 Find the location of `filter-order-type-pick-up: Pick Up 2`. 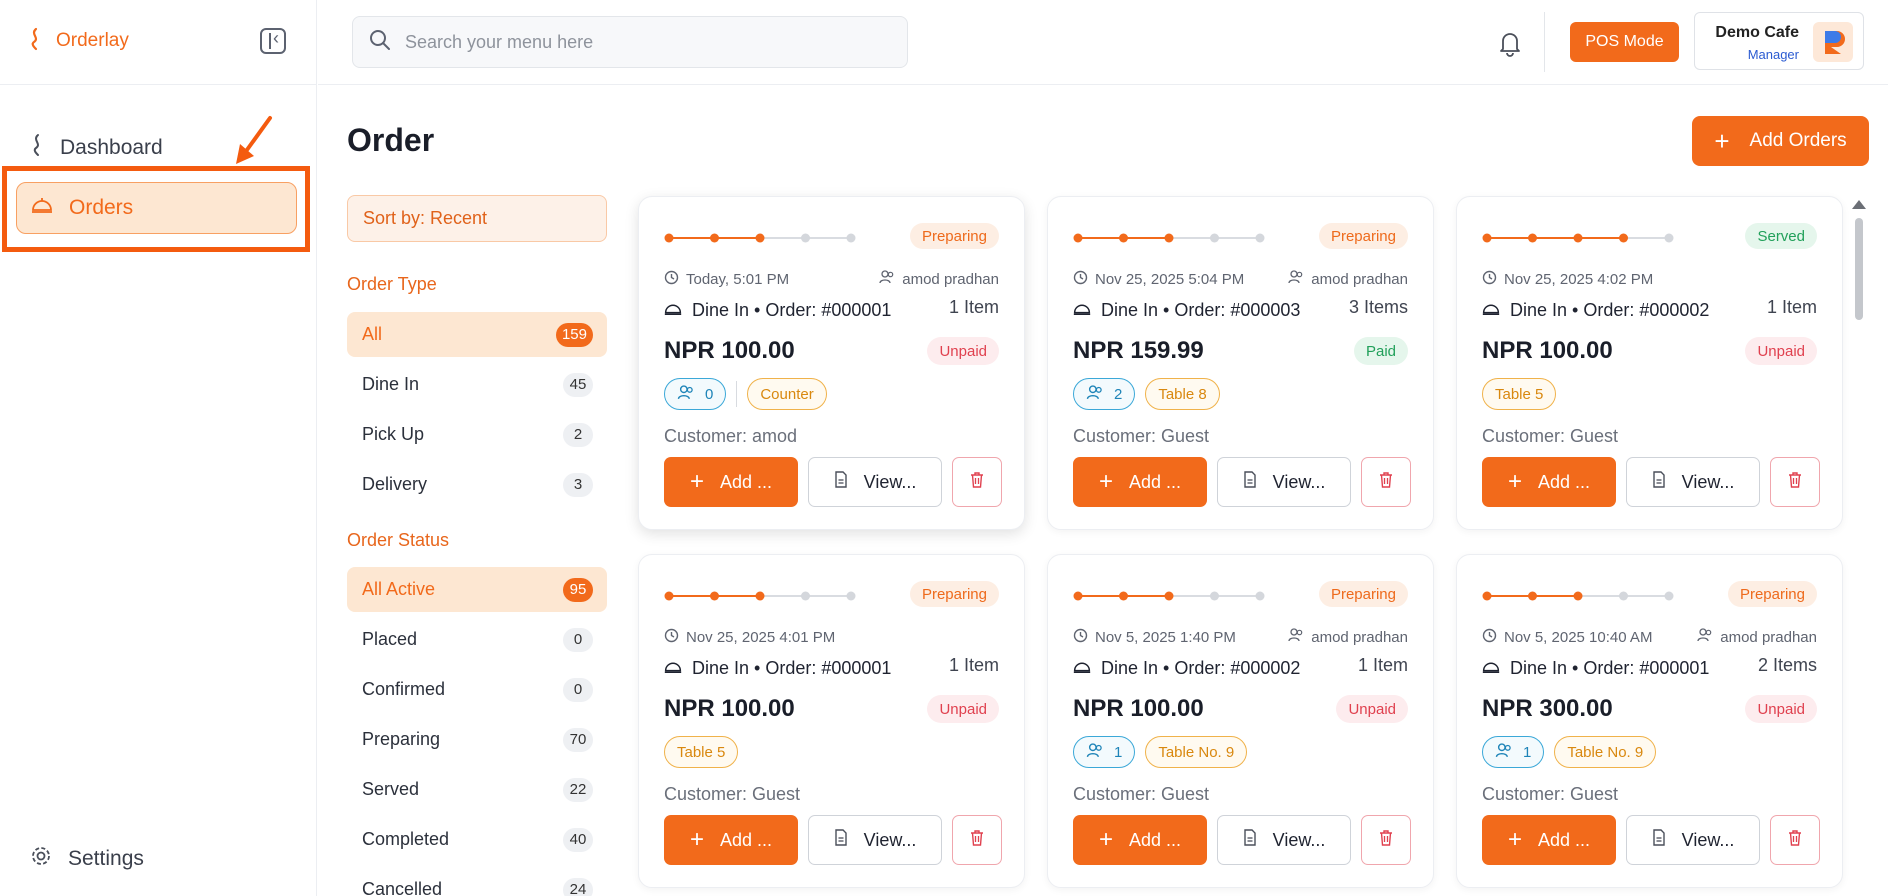

filter-order-type-pick-up: Pick Up 2 is located at coordinates (477, 434).